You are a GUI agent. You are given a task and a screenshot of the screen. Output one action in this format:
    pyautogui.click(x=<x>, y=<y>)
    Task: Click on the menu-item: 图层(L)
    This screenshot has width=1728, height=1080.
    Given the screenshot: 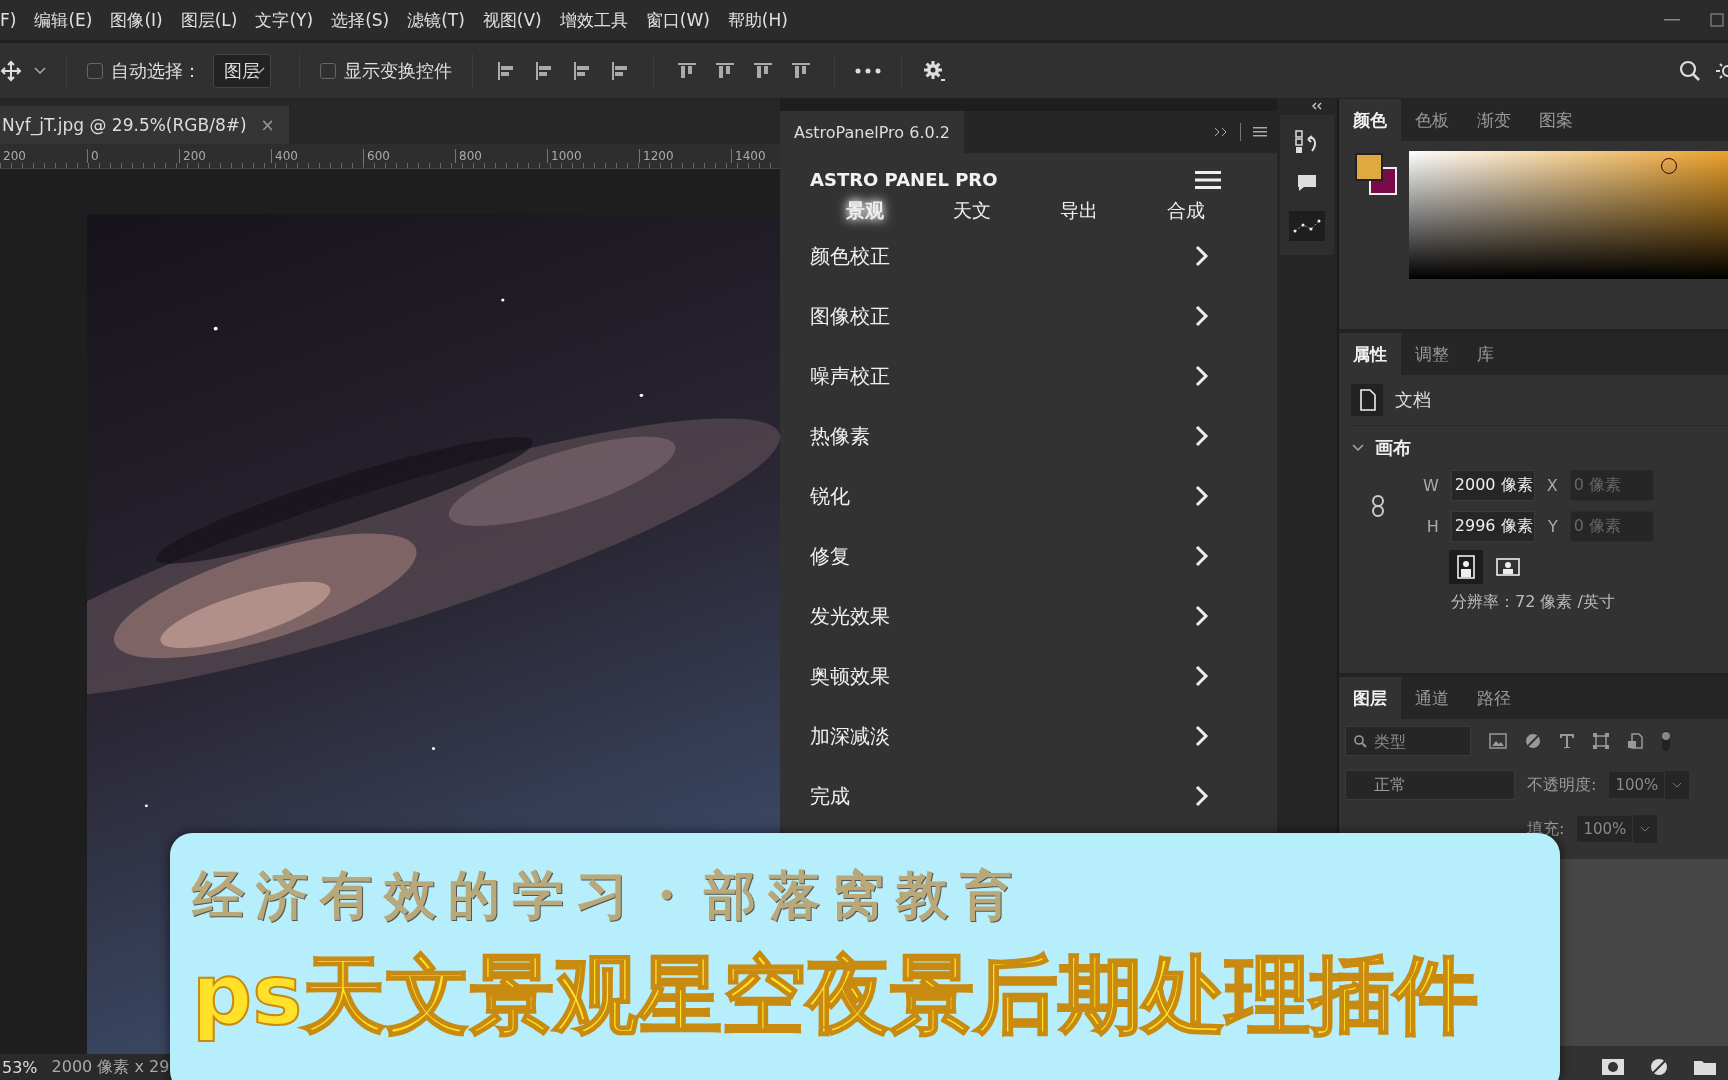 What is the action you would take?
    pyautogui.click(x=209, y=20)
    